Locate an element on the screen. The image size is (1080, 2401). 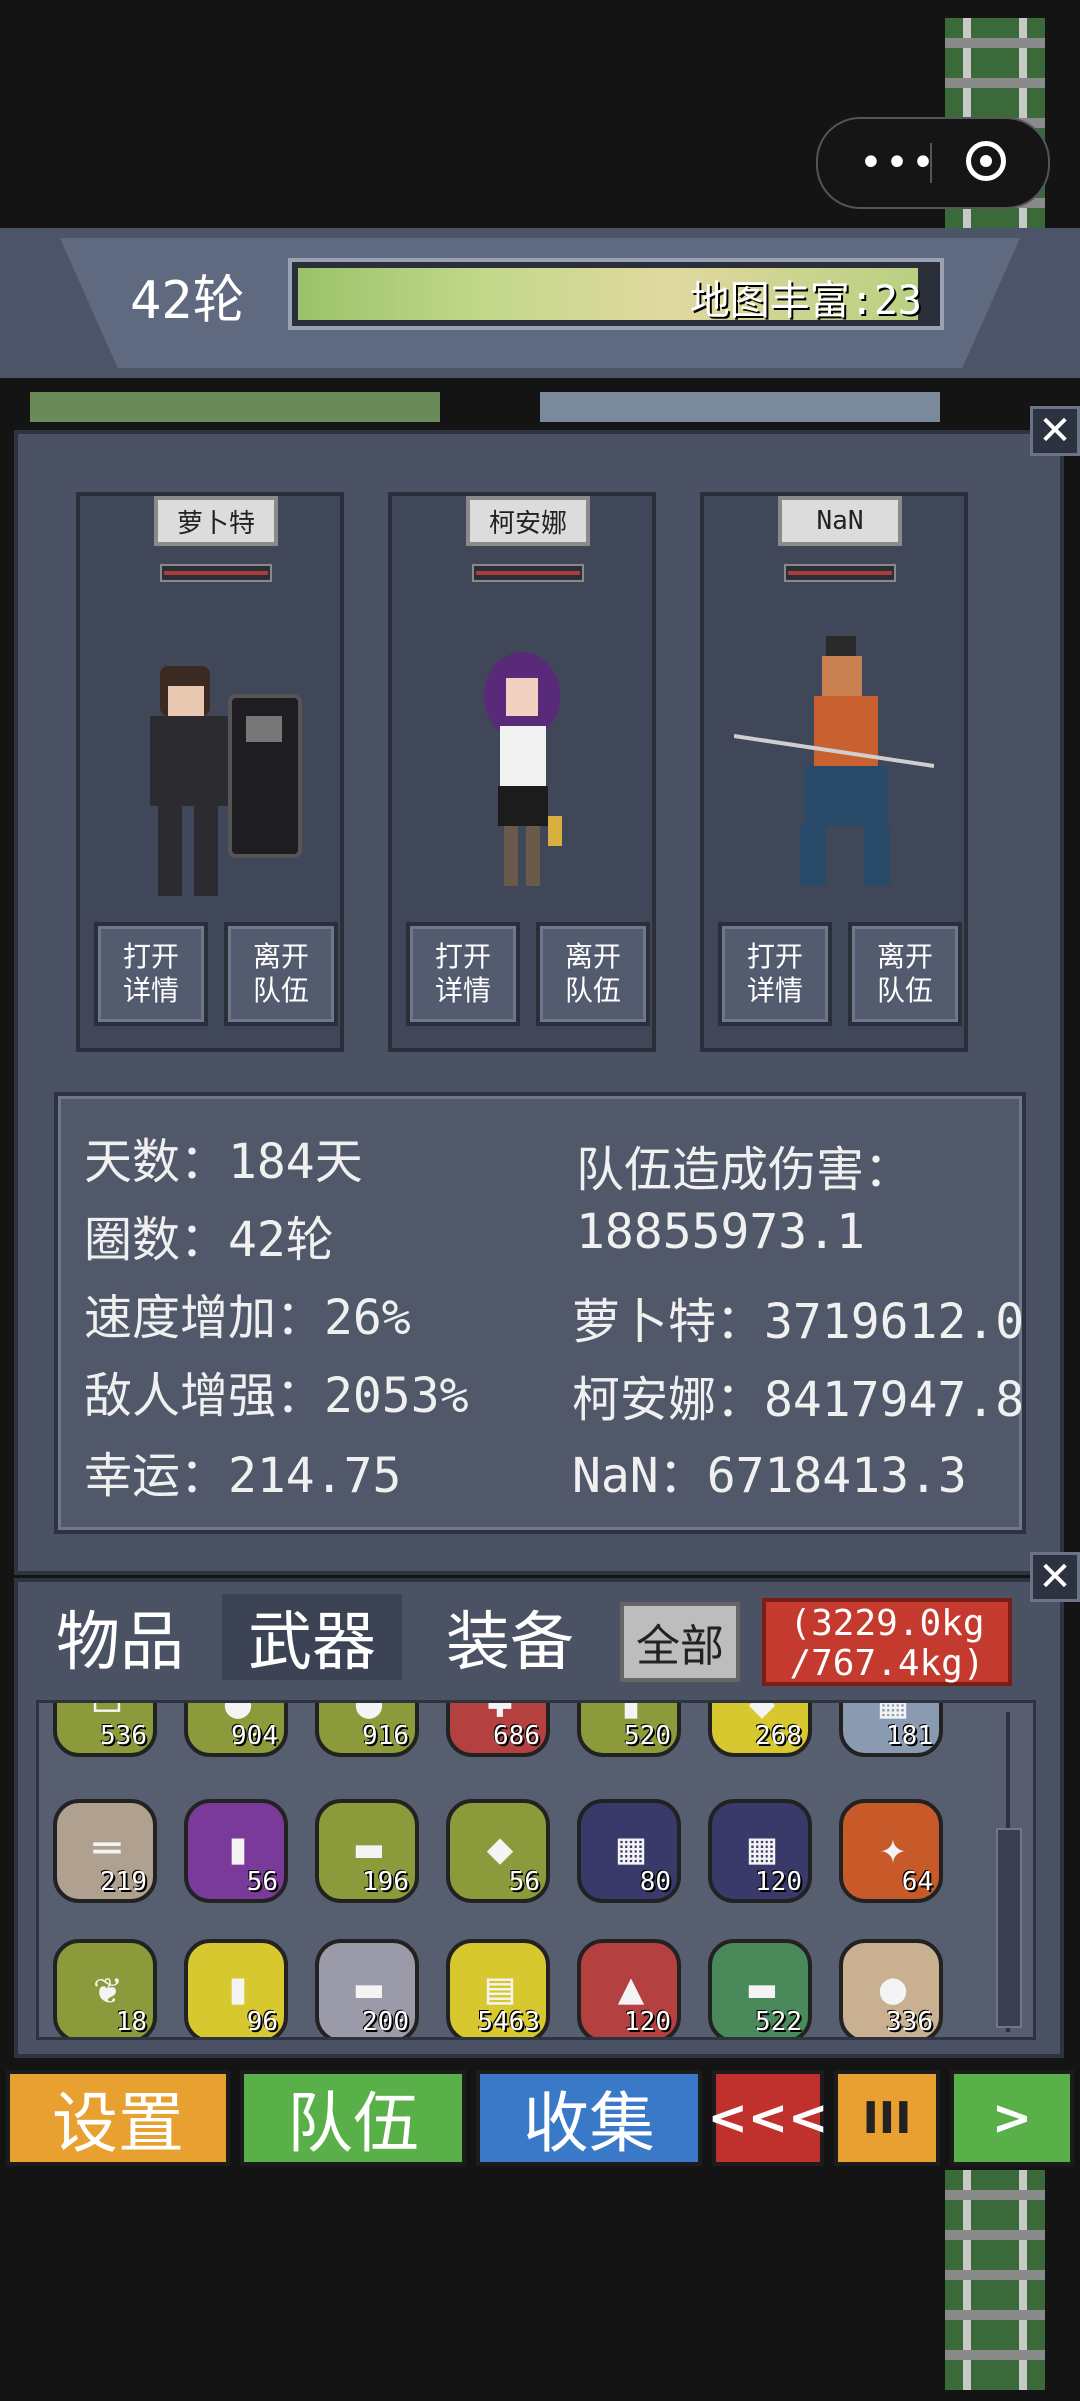
inventory-slot: ▭ 536 is located at coordinates (105, 1730).